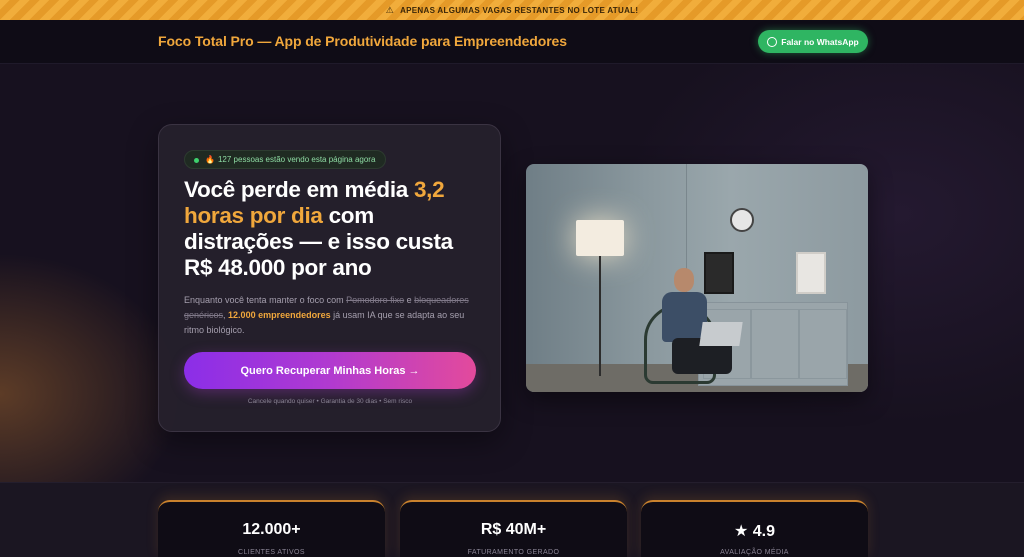 The image size is (1024, 557). I want to click on stat-label: AVALIAÇÃO MÉDIA, so click(754, 552).